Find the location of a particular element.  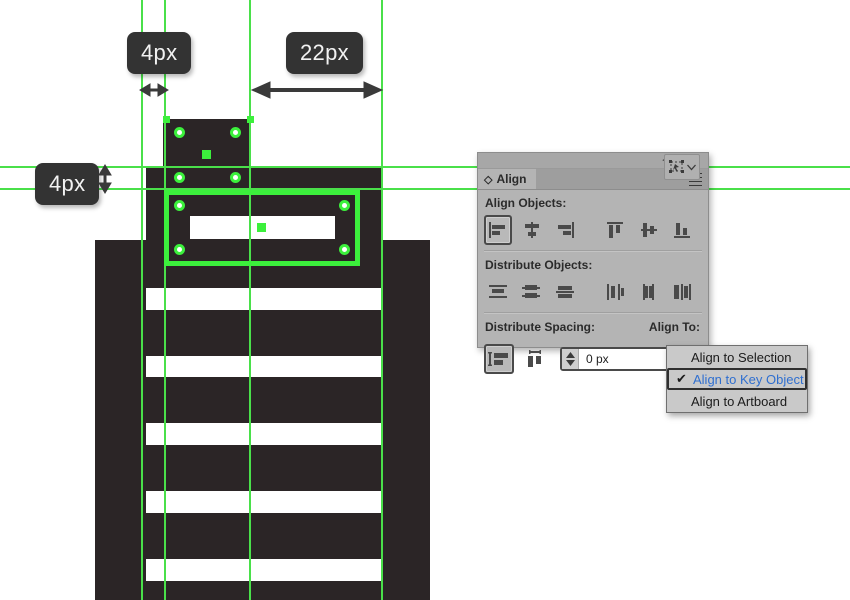

menu-item-align-to-artboard: Align to Artboard is located at coordinates (737, 401).